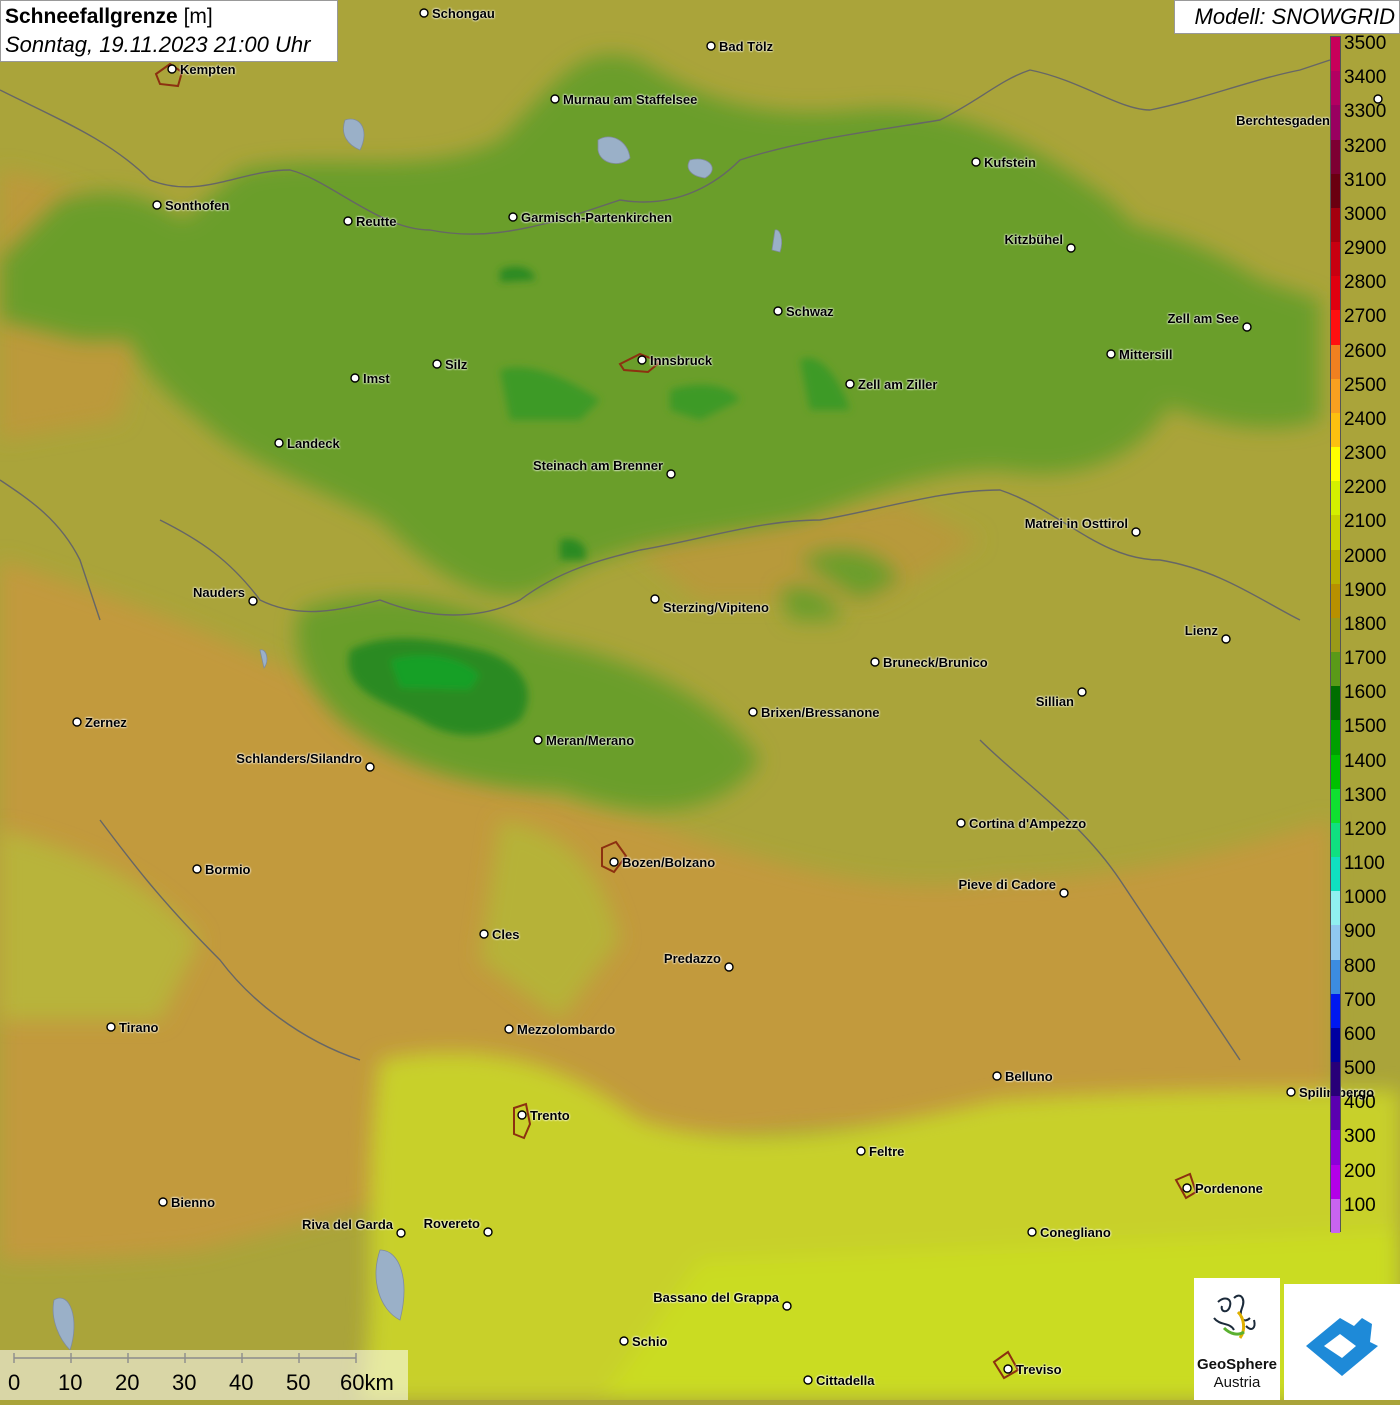  I want to click on city-label: Trento, so click(550, 1115).